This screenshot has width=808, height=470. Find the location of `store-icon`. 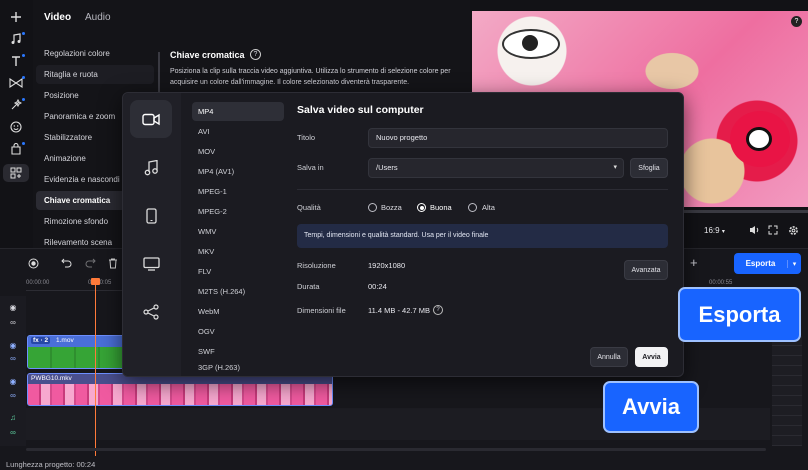

store-icon is located at coordinates (16, 149).